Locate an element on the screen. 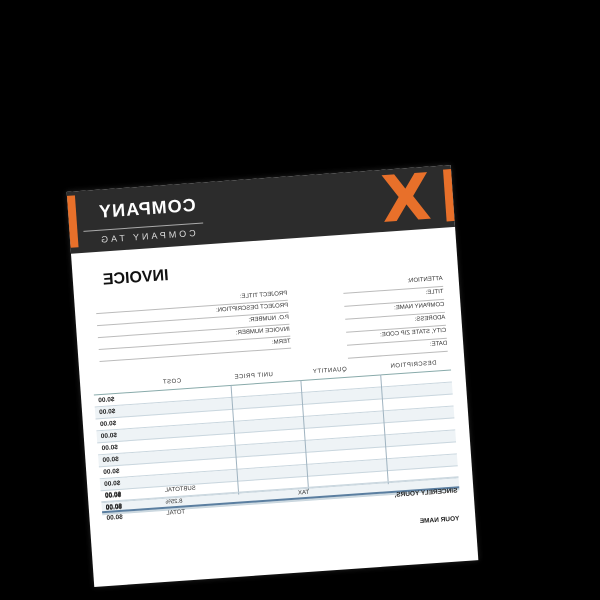  closing-your-name: YOUR NAME is located at coordinates (439, 520).